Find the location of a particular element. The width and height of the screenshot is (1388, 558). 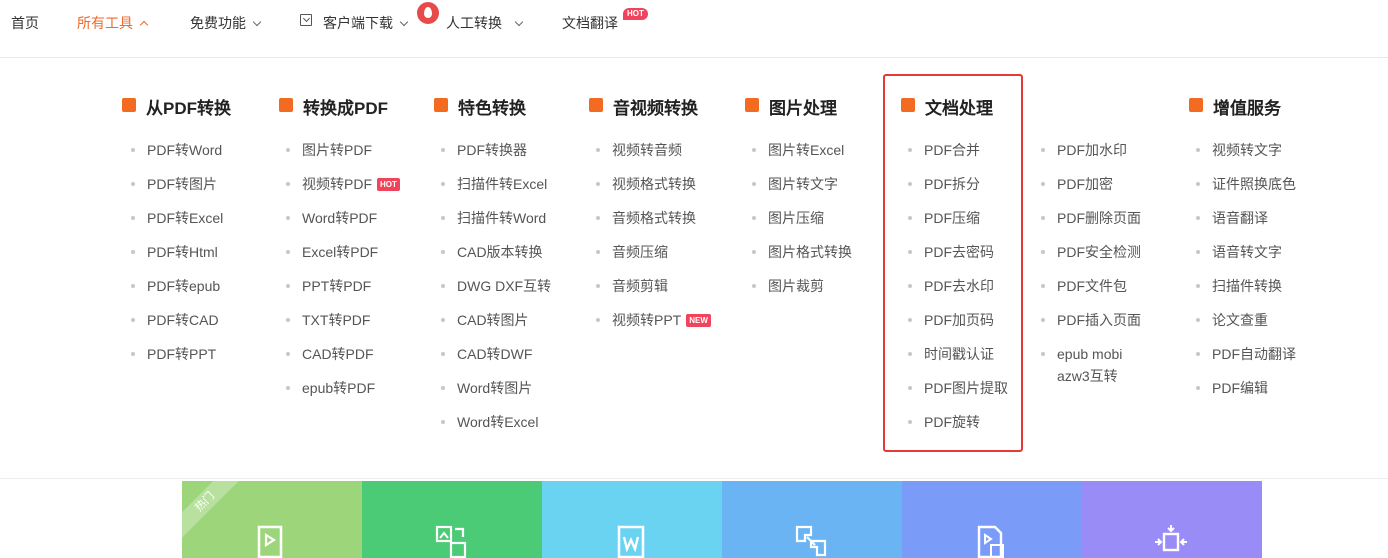

video-icon is located at coordinates (596, 105).